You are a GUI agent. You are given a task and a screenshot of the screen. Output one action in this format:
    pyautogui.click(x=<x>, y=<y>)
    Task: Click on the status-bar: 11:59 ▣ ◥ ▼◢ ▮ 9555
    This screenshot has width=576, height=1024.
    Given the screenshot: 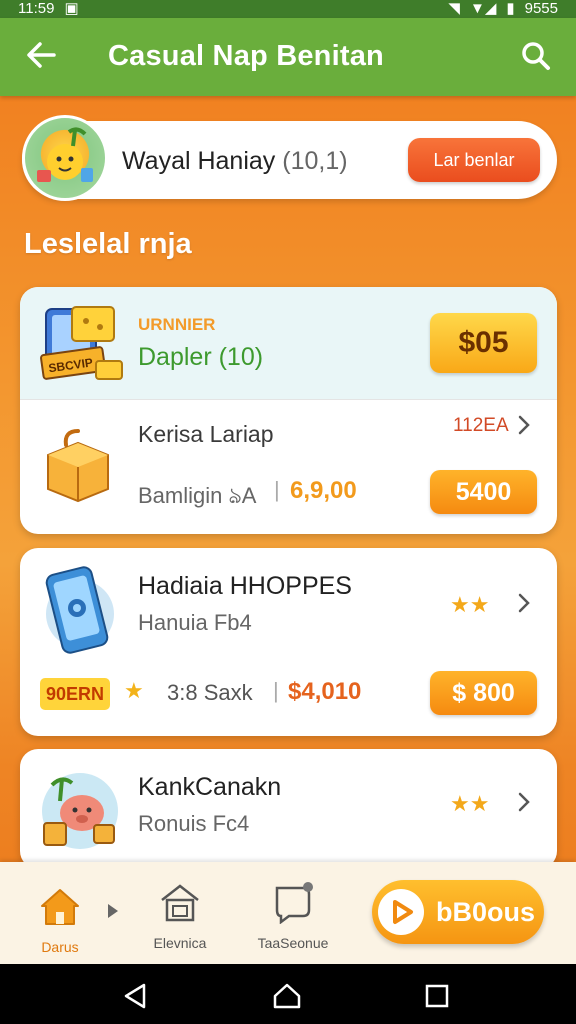 What is the action you would take?
    pyautogui.click(x=288, y=9)
    